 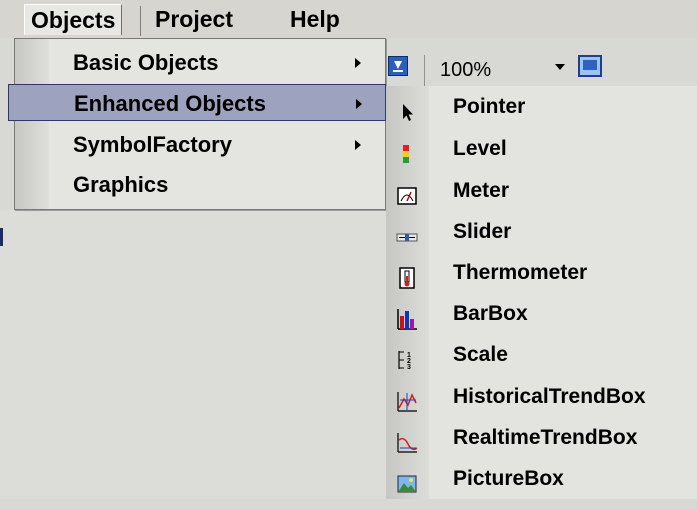 What do you see at coordinates (315, 19) in the screenshot?
I see `menu-help: Help` at bounding box center [315, 19].